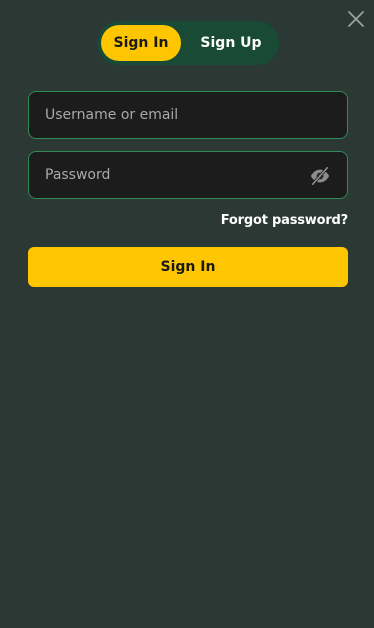  I want to click on toggle-password-visibility-button, so click(320, 176).